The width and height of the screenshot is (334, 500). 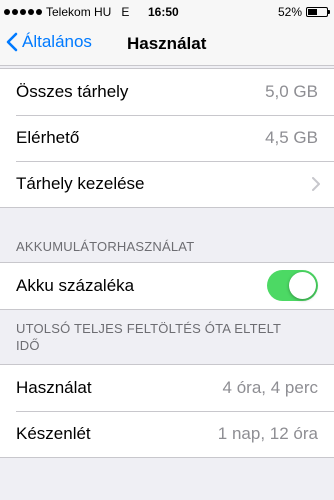 I want to click on battery-percentage-toggle, so click(x=292, y=285).